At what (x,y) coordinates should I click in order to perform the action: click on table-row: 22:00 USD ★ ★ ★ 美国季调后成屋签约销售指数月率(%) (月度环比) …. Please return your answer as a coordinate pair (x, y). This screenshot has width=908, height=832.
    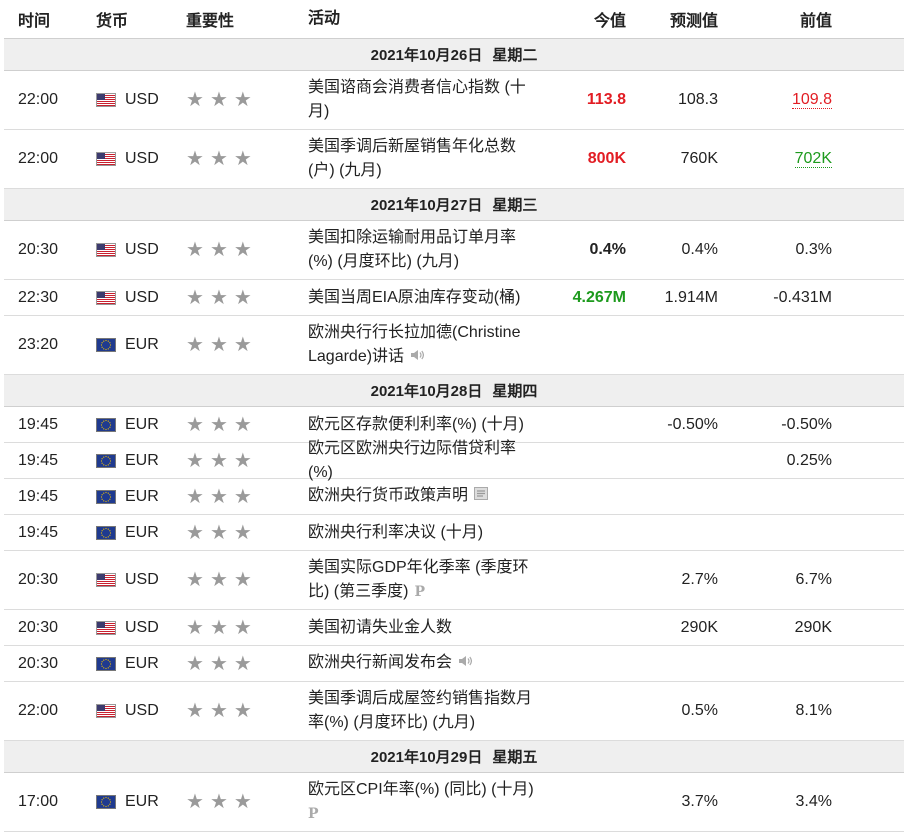
    Looking at the image, I should click on (454, 711).